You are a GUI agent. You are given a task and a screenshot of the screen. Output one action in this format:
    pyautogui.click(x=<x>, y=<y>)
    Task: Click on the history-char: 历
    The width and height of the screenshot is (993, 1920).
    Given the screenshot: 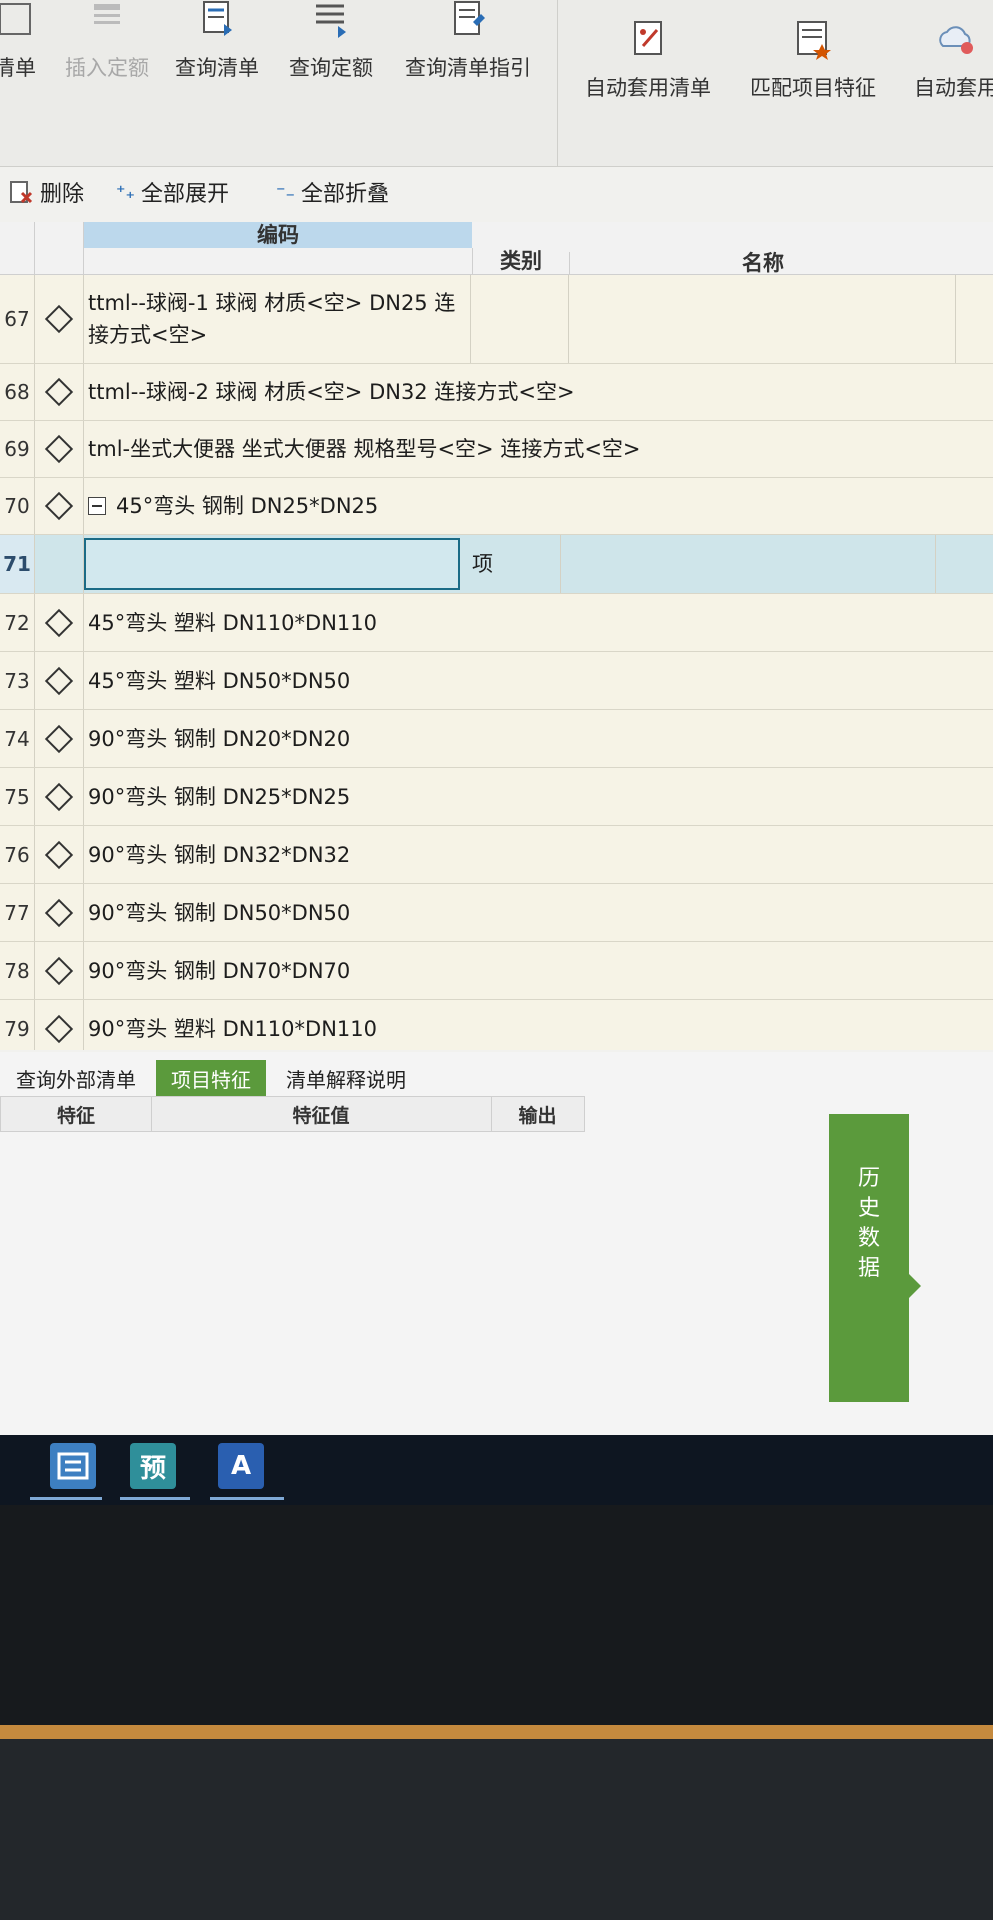 What is the action you would take?
    pyautogui.click(x=868, y=1178)
    